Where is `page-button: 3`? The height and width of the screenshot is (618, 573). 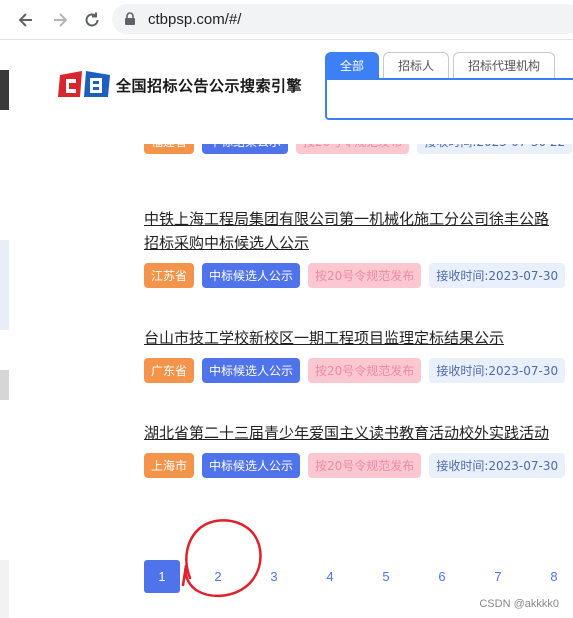 page-button: 3 is located at coordinates (274, 576).